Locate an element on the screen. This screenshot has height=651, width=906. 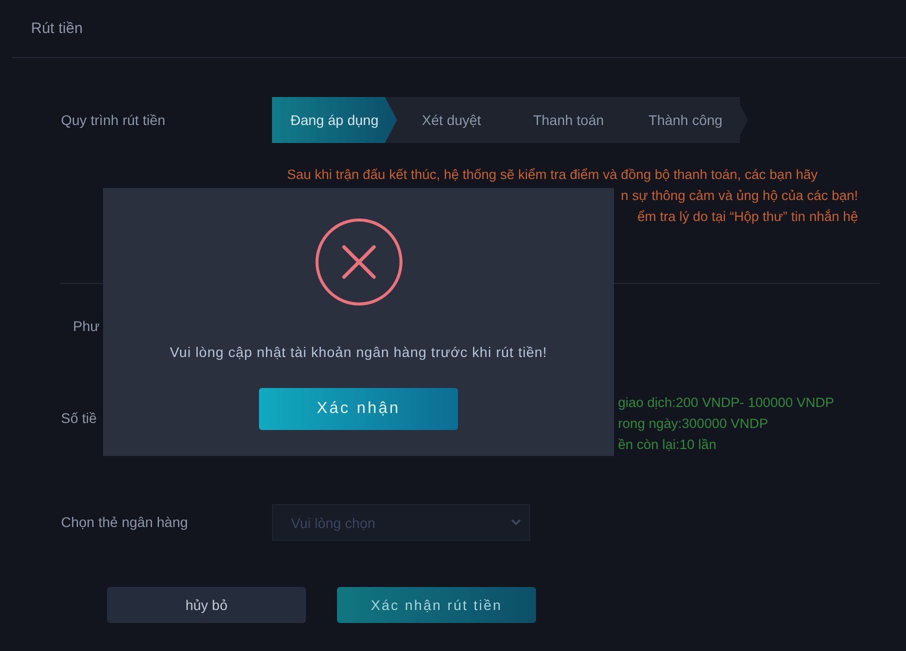
field-label: Quy trình rút tiền is located at coordinates (113, 120).